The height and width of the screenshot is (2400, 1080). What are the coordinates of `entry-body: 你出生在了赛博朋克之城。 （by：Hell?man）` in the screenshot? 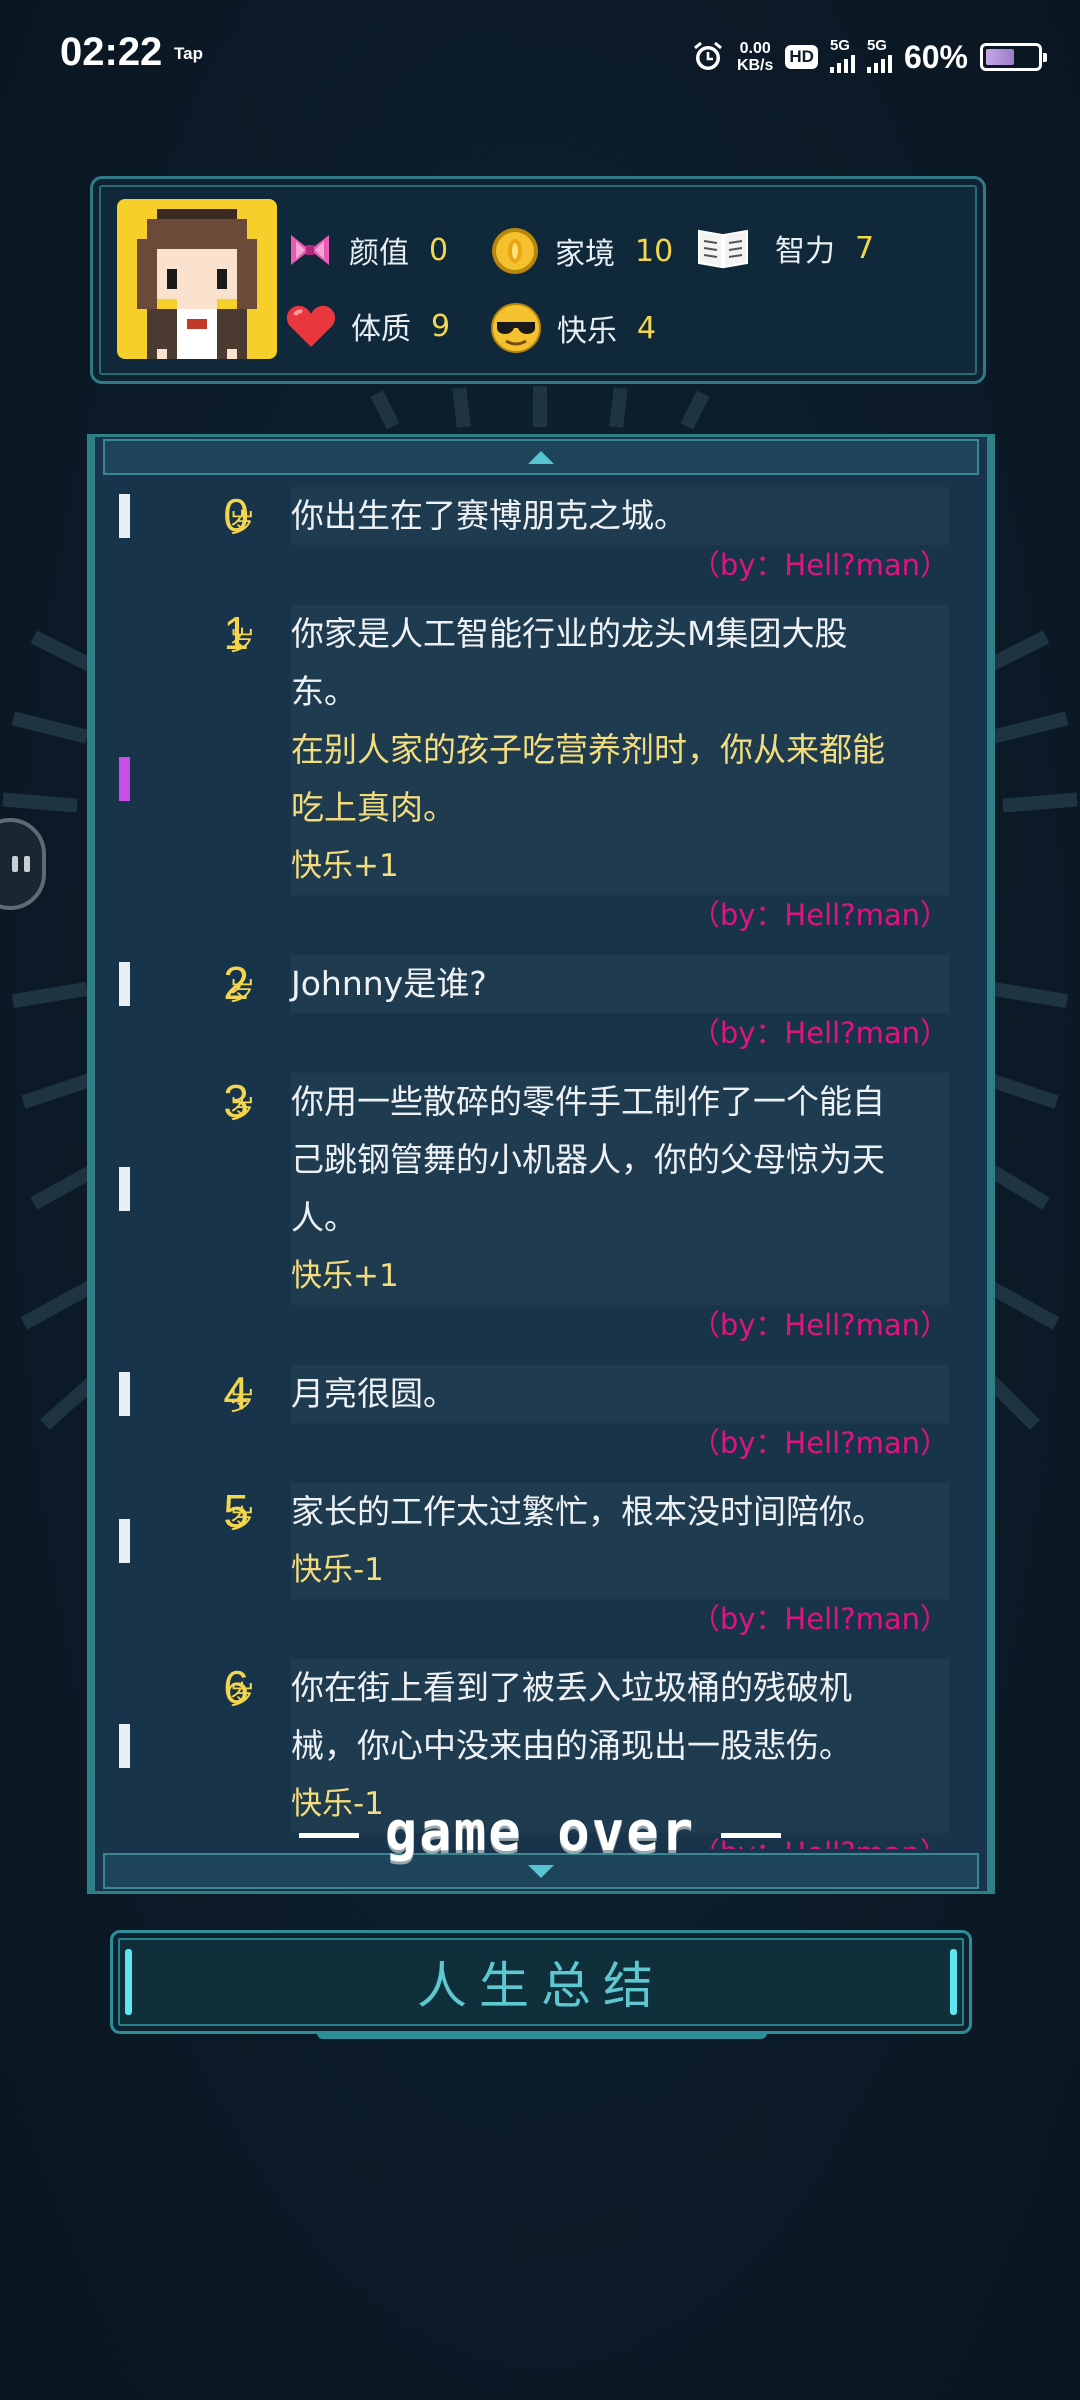 It's located at (620, 535).